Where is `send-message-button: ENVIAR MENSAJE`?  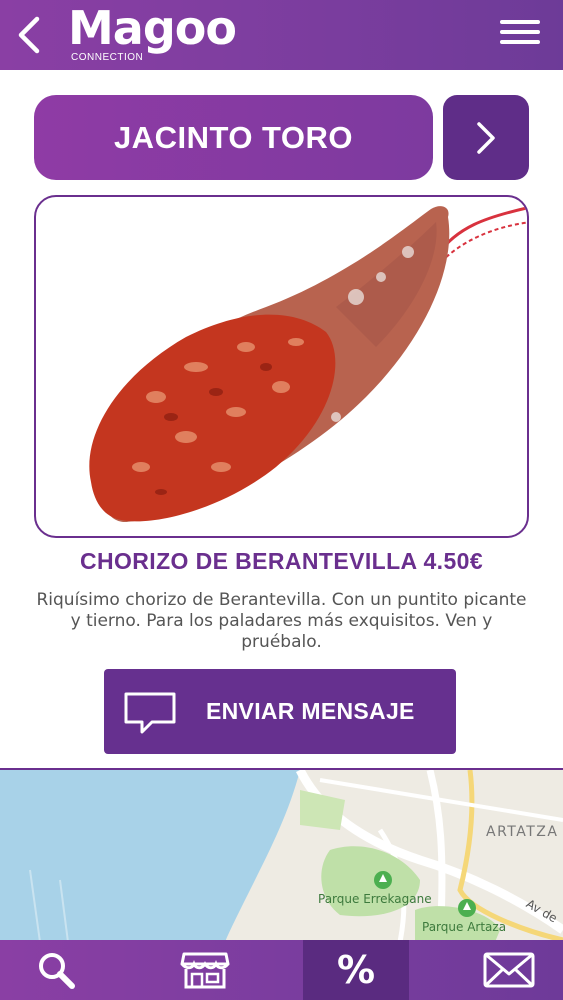 send-message-button: ENVIAR MENSAJE is located at coordinates (280, 711).